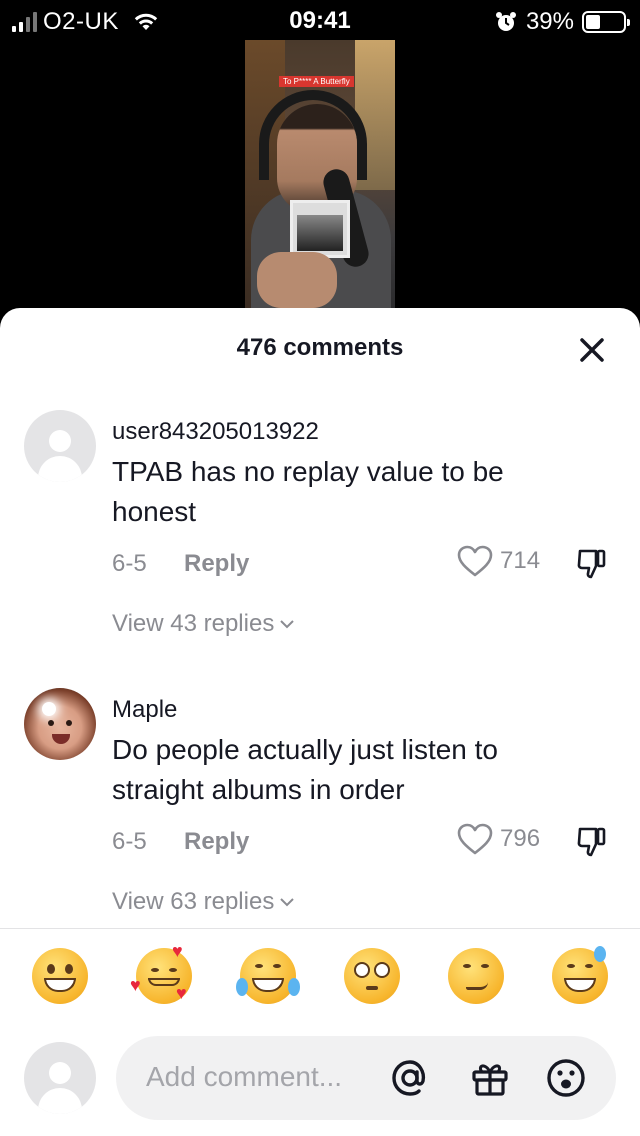 This screenshot has width=640, height=1136. What do you see at coordinates (549, 21) in the screenshot?
I see `battery-percent: 39%` at bounding box center [549, 21].